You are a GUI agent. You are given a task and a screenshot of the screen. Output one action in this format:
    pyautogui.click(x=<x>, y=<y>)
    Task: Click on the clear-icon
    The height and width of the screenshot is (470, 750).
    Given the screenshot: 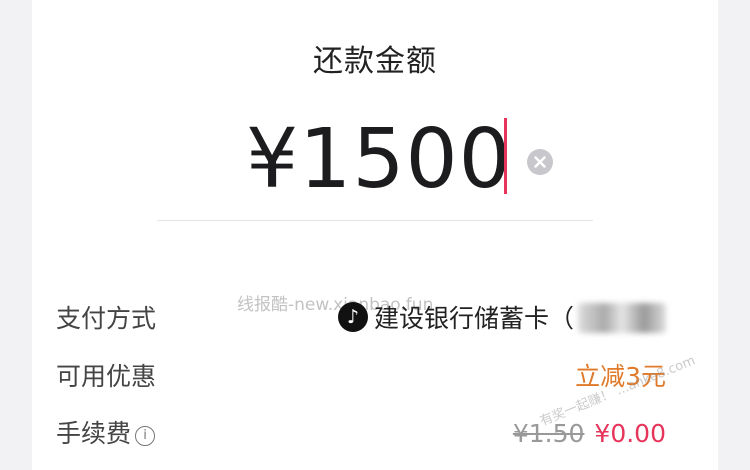 What is the action you would take?
    pyautogui.click(x=540, y=162)
    